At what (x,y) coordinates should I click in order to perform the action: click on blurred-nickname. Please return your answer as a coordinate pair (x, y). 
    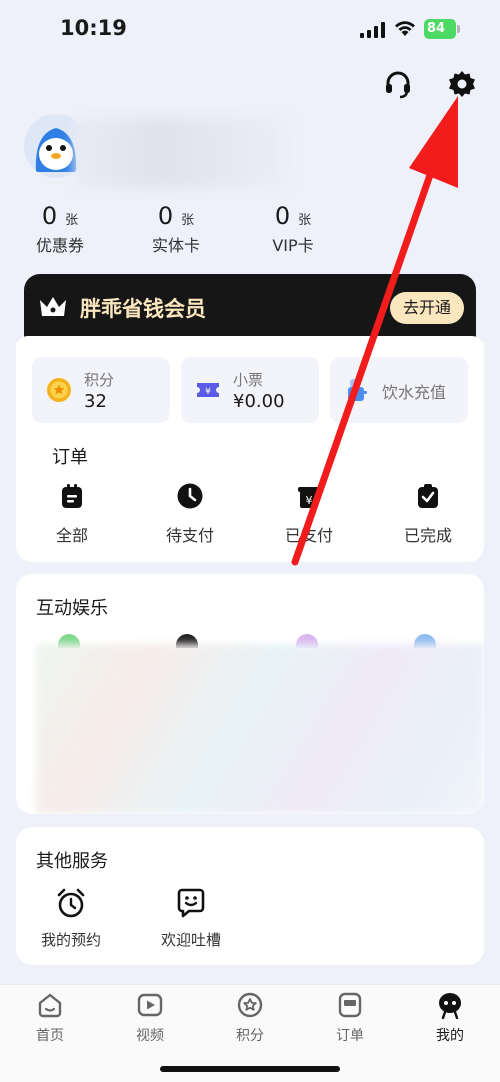
    Looking at the image, I should click on (182, 153).